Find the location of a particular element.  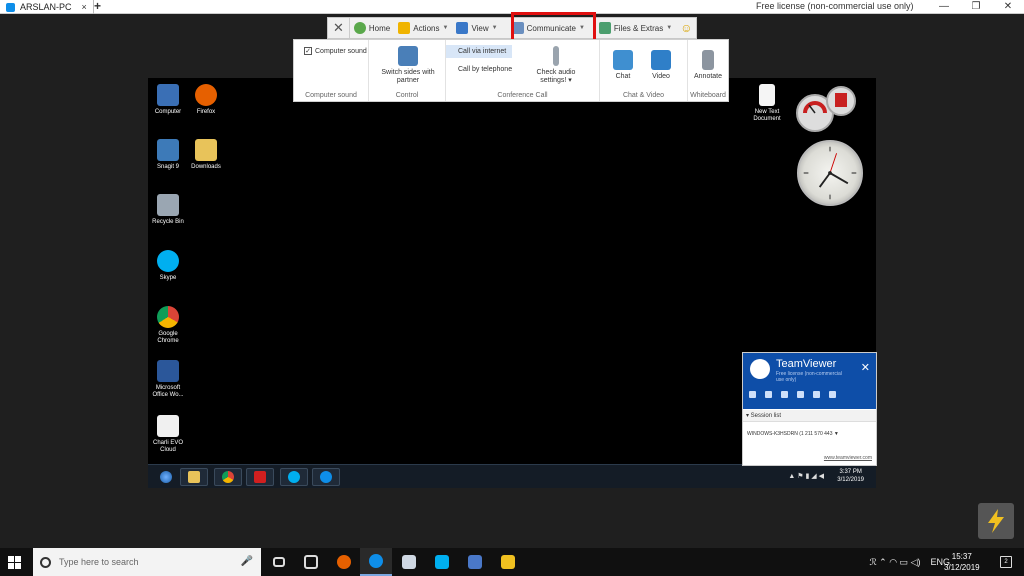

folder-icon is located at coordinates (194, 477).